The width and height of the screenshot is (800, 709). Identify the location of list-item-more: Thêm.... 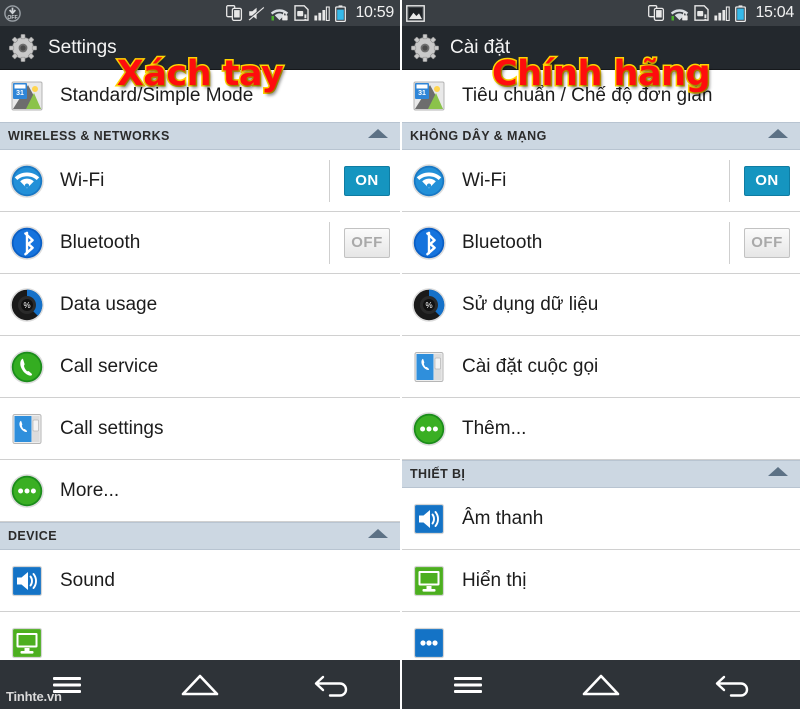
(601, 429).